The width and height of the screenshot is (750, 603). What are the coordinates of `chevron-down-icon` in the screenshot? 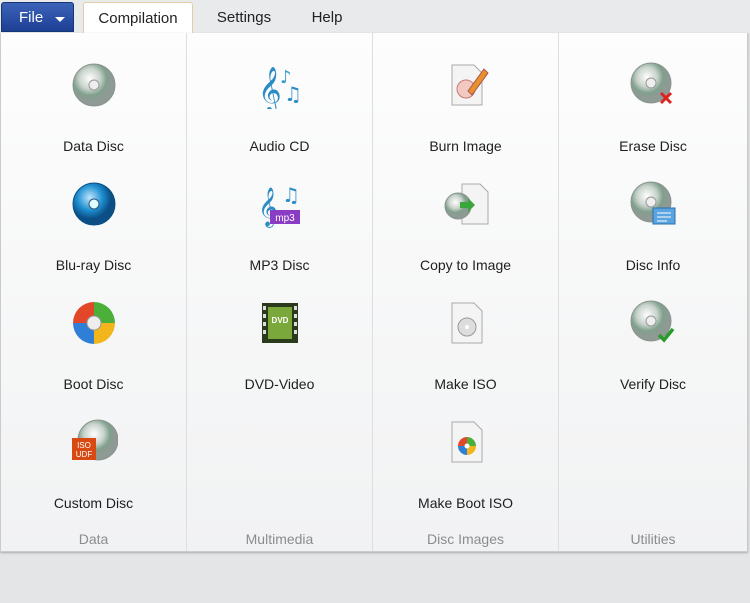 It's located at (60, 19).